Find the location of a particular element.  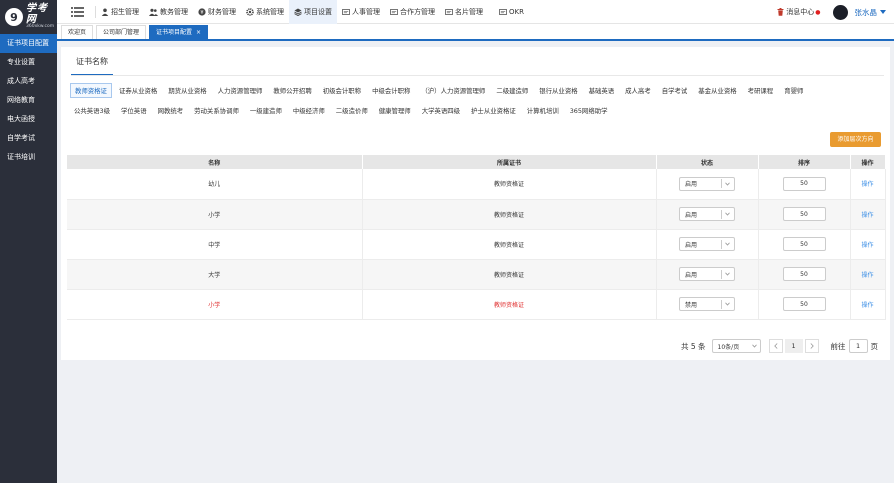

avatar is located at coordinates (840, 12).